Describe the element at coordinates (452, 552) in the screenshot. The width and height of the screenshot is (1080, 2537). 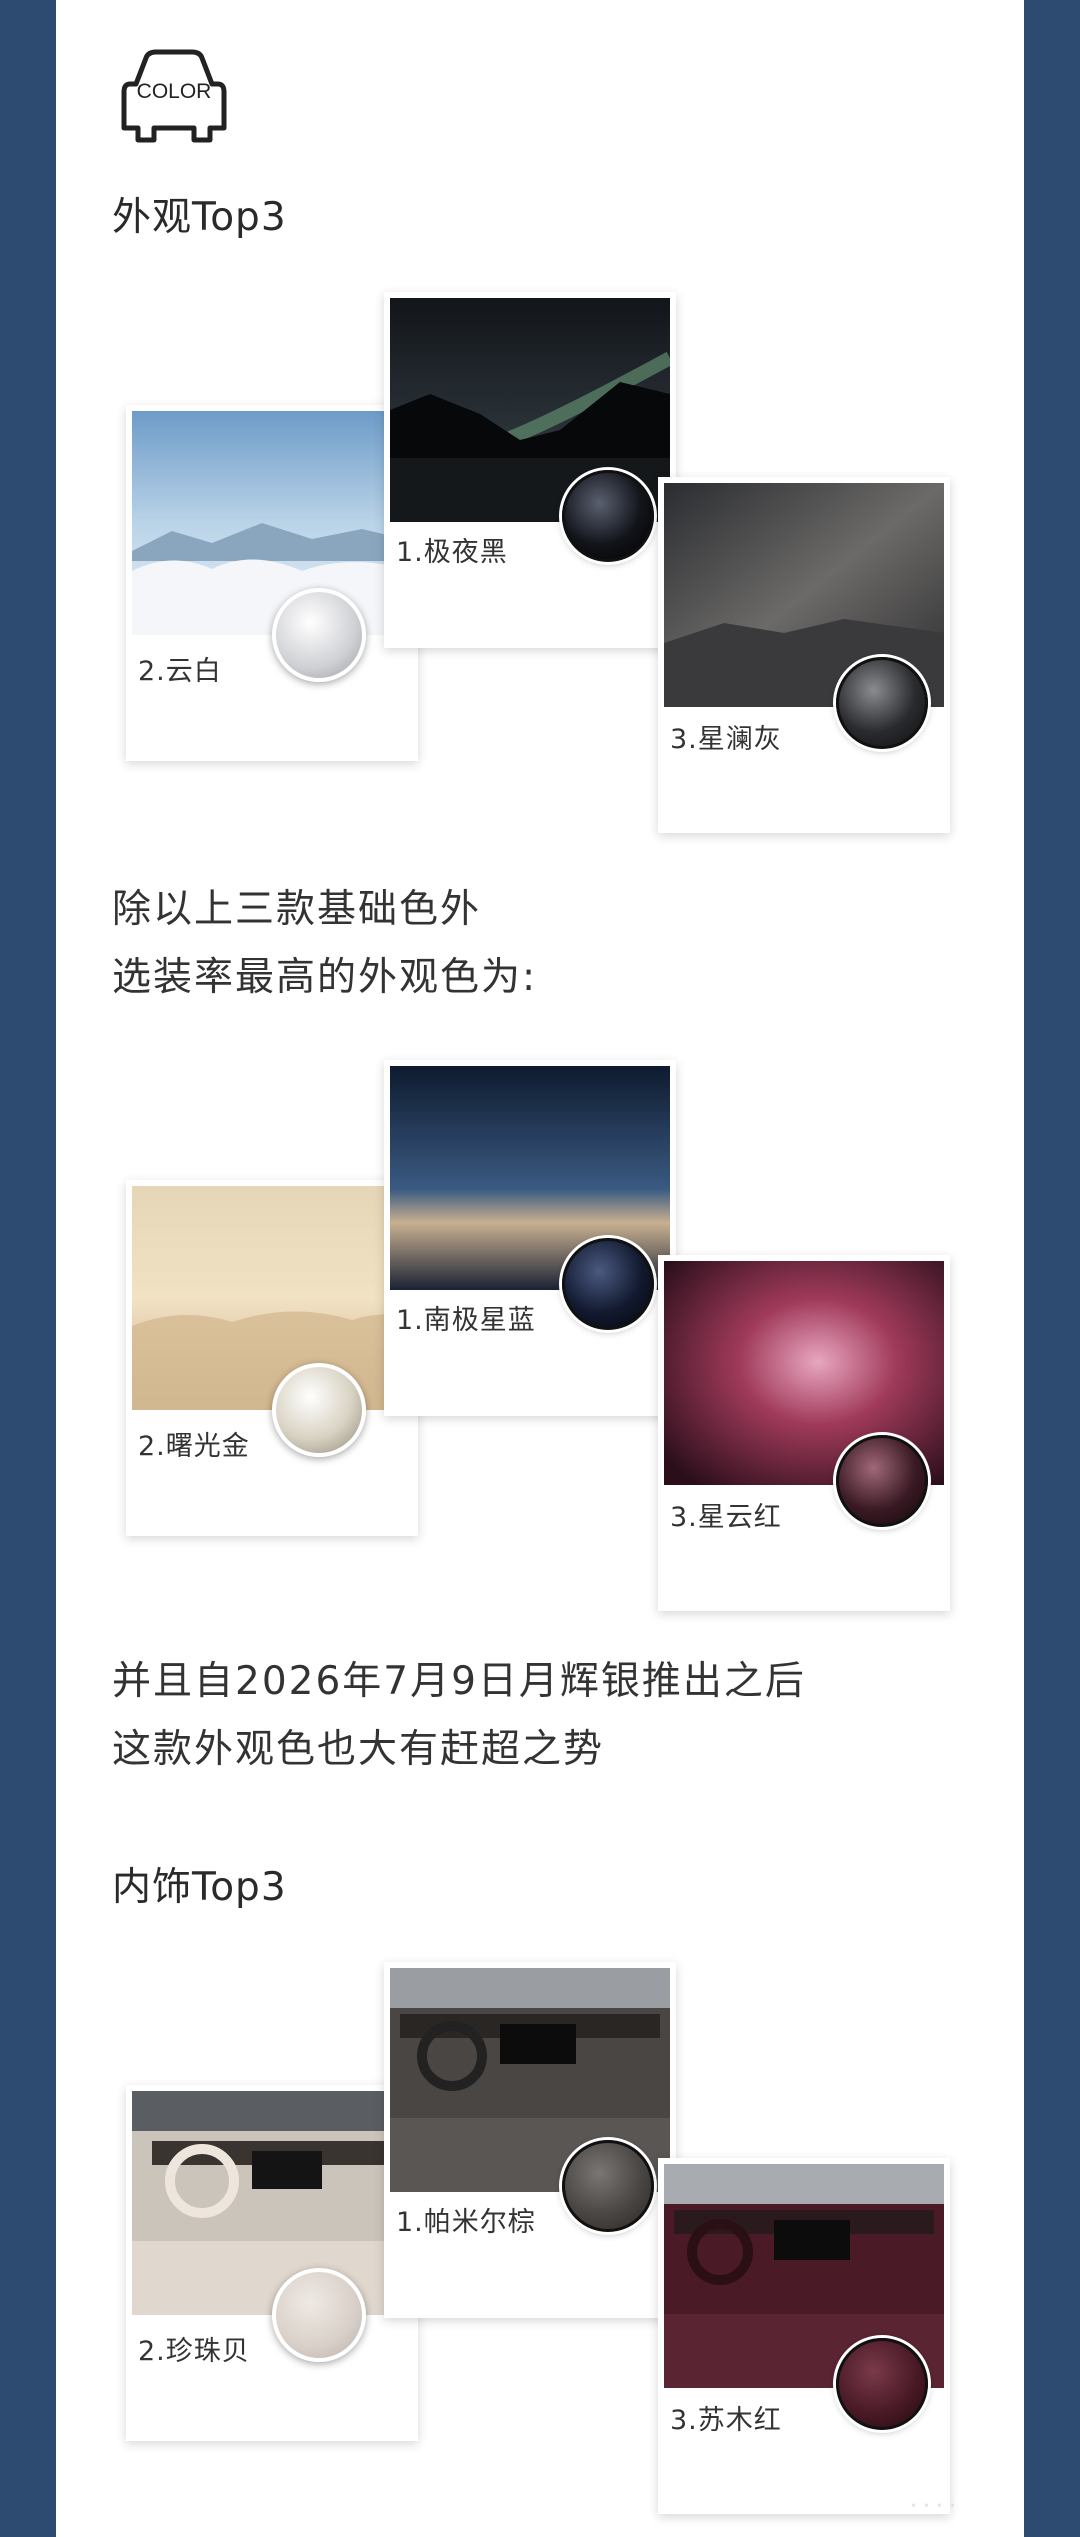
I see `color-label: 1.极夜黑` at that location.